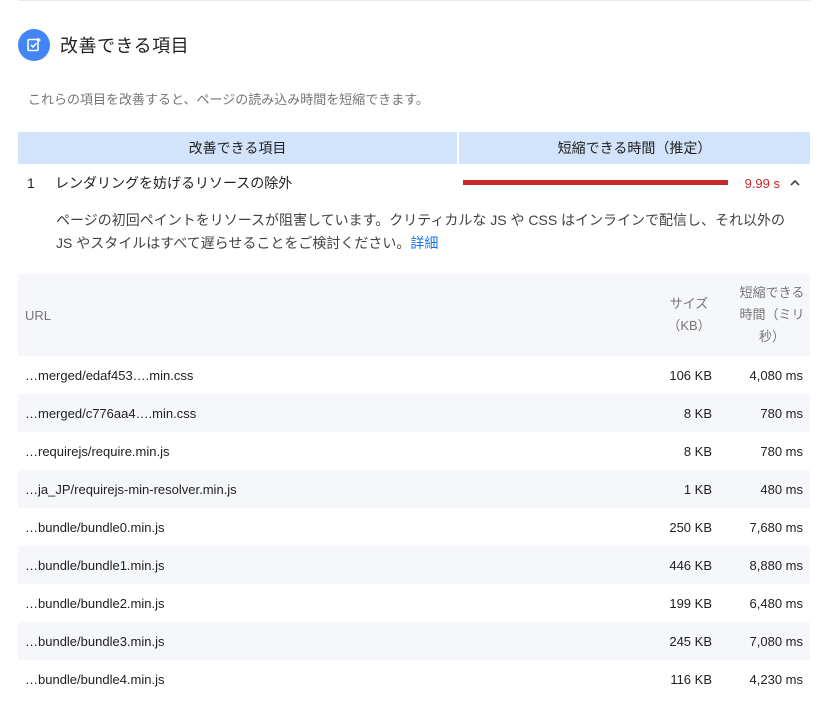  I want to click on section-header: 改善できる項目, so click(103, 45).